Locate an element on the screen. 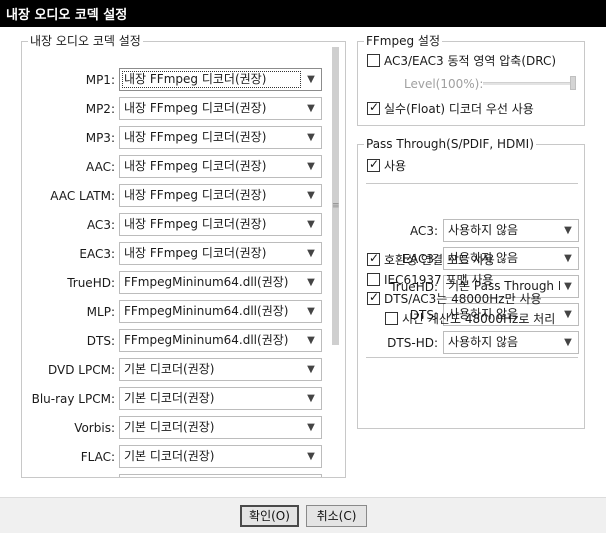 The height and width of the screenshot is (533, 606). window-title: 내장 오디오 코덱 설정 is located at coordinates (67, 15).